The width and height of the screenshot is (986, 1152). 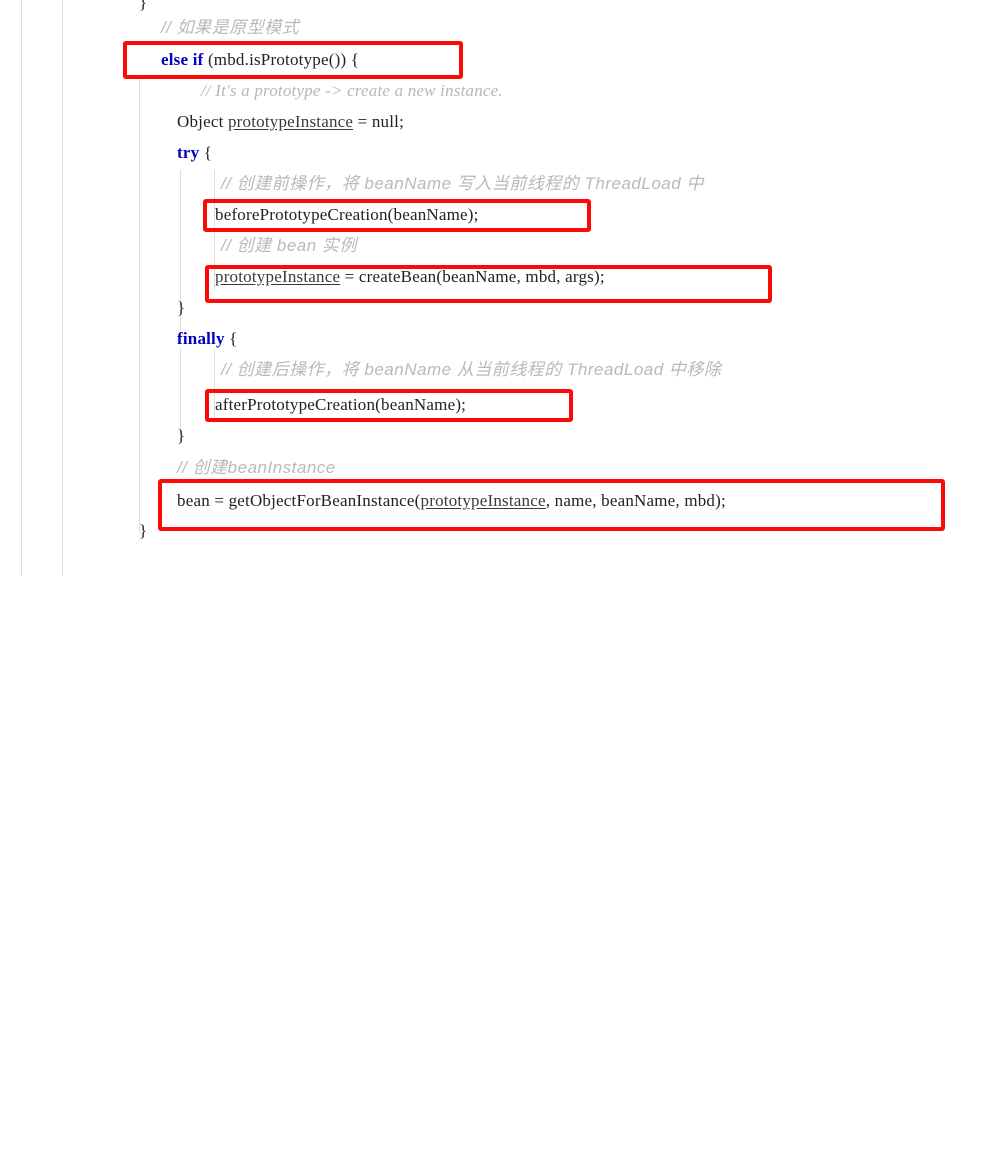 I want to click on code-line-before-prototype-creation: beforePrototypeCreation(beanName);, so click(x=347, y=214).